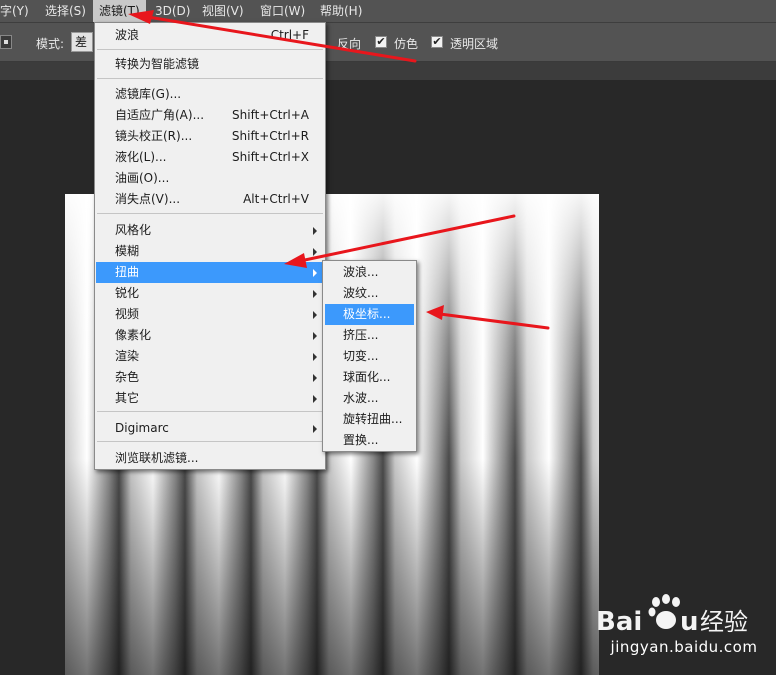 This screenshot has width=776, height=675. I want to click on annotation-arrowhead-polar, so click(435, 312).